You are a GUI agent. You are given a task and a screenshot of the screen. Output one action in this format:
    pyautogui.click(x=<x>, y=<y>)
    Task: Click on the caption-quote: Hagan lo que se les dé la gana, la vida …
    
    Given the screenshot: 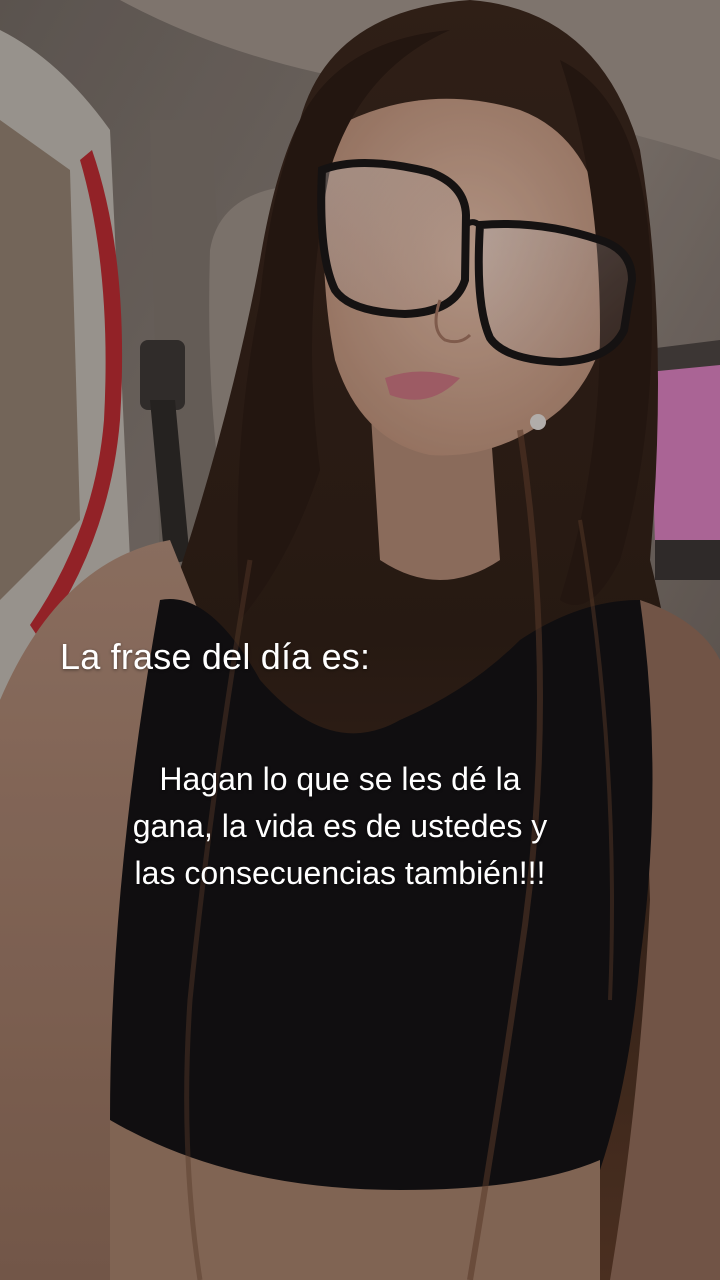 What is the action you would take?
    pyautogui.click(x=340, y=826)
    